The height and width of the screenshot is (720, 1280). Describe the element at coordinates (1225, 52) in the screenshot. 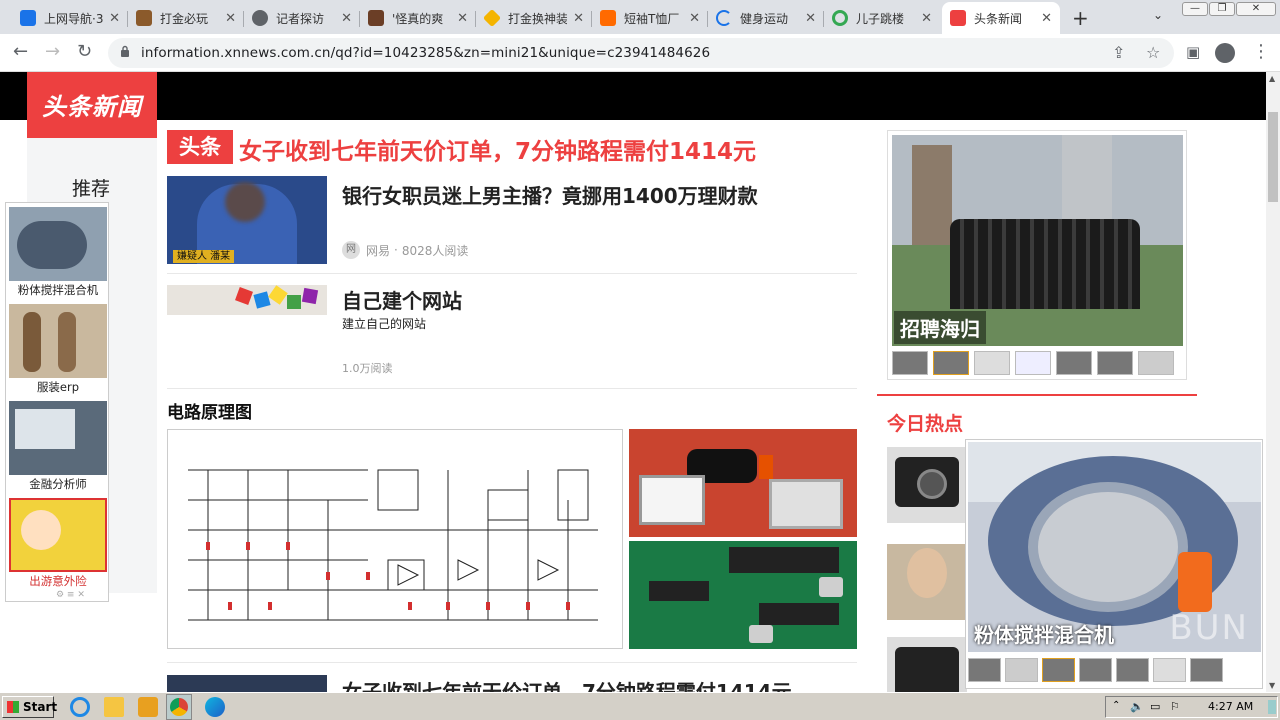

I see `profile-avatar-icon` at that location.